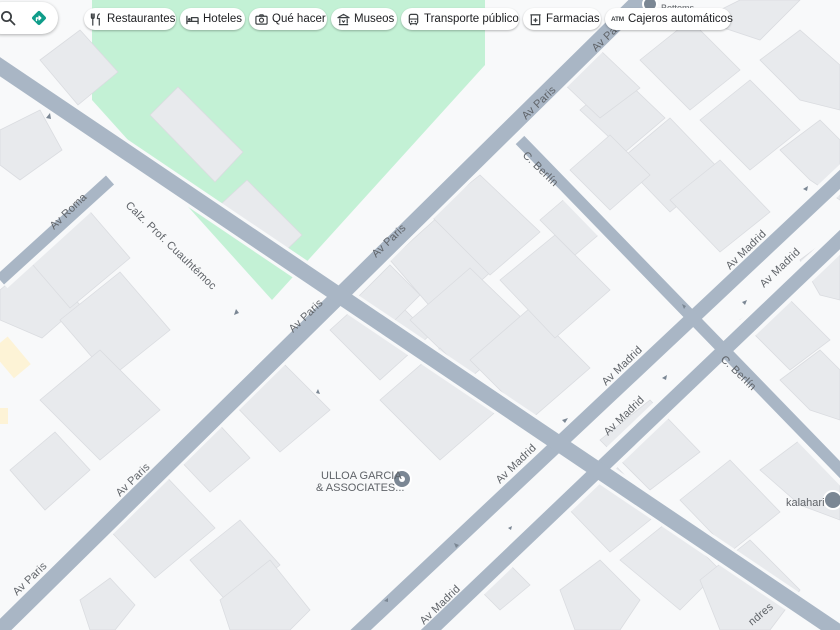  I want to click on chip-label: Hoteles, so click(222, 19).